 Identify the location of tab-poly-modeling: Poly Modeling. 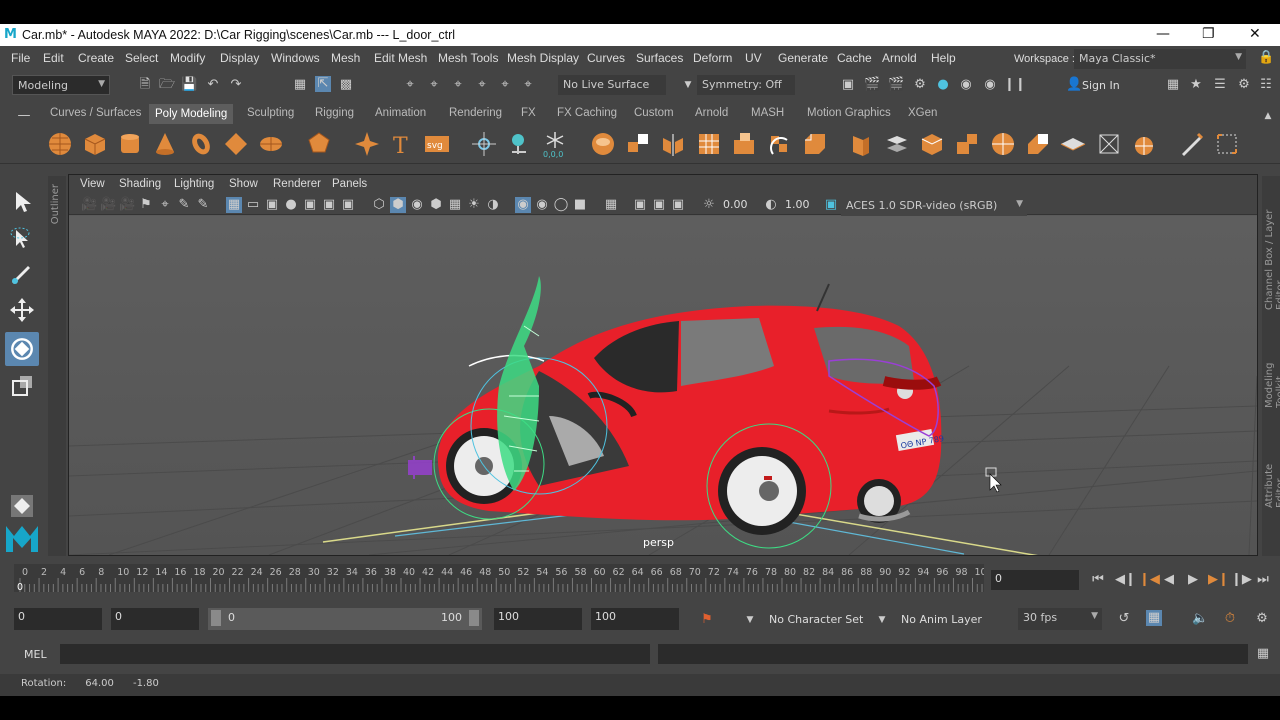
(191, 114).